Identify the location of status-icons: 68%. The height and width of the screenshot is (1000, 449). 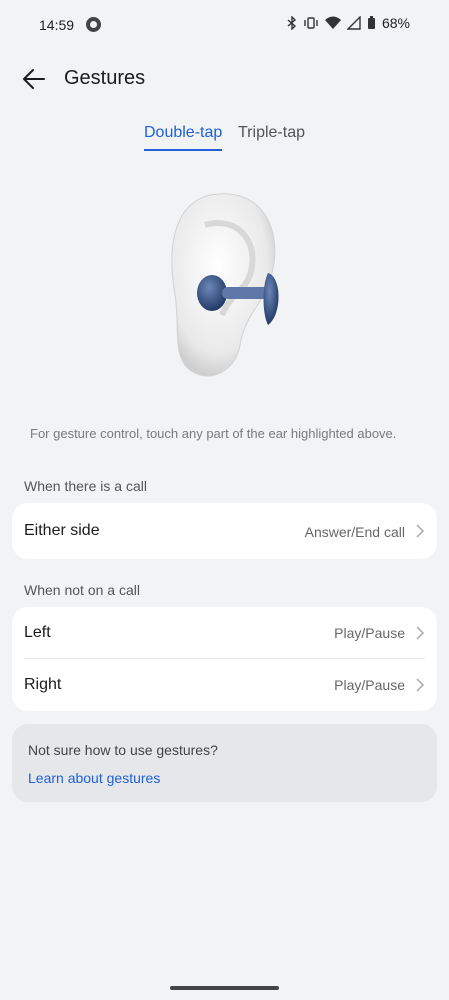
(348, 23).